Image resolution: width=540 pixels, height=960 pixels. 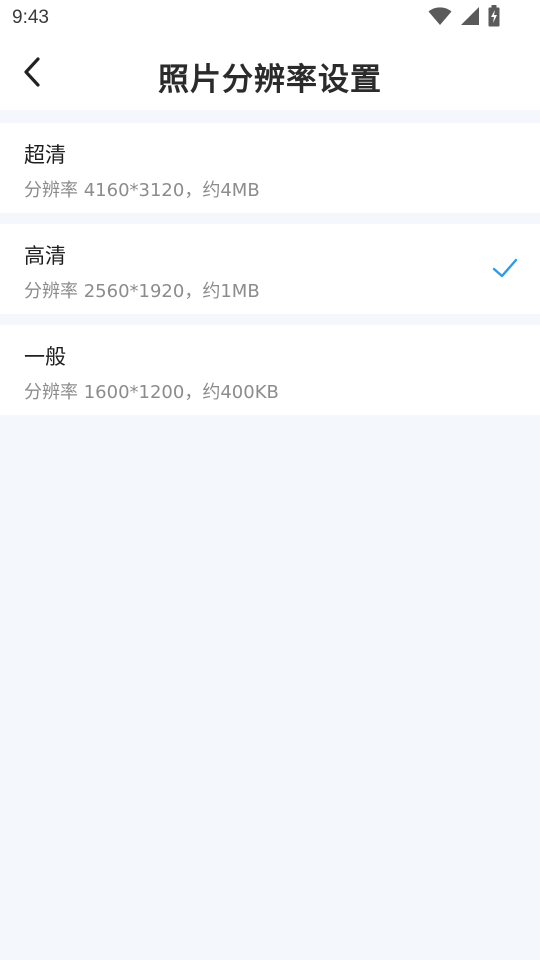 I want to click on battery-charging-icon, so click(x=494, y=18).